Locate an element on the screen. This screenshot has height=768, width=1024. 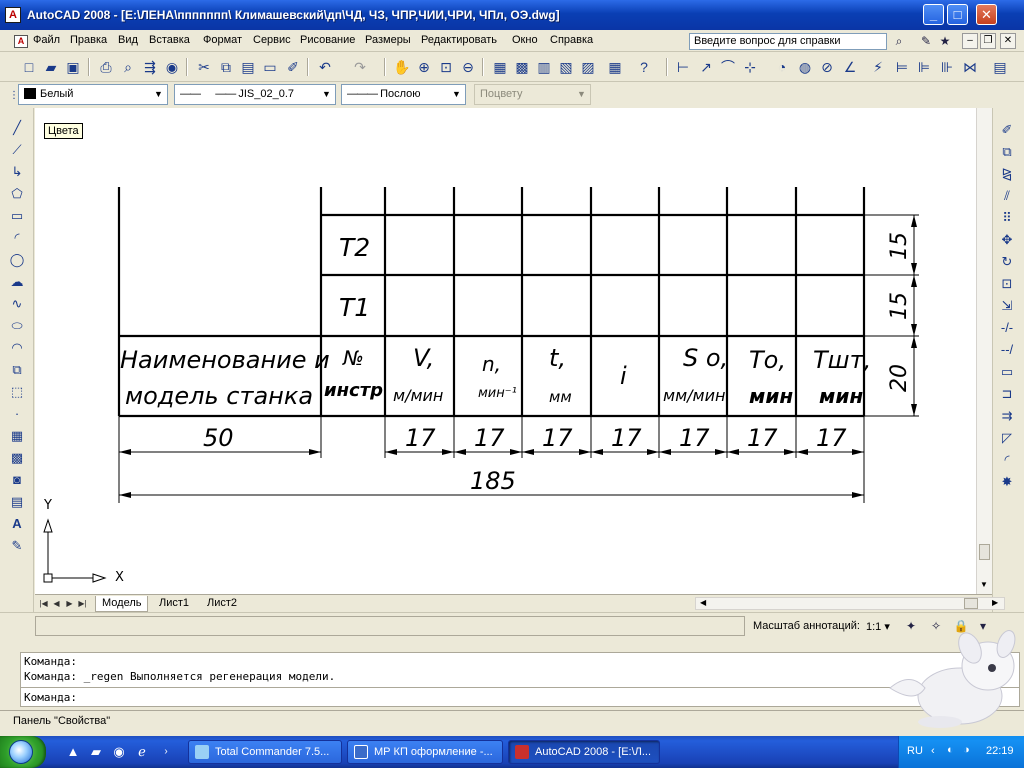
quicklaunch-autocad-icon: ▲ is located at coordinates (73, 752).